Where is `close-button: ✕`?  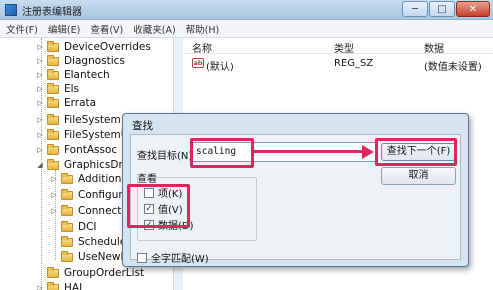
close-button: ✕ is located at coordinates (473, 9).